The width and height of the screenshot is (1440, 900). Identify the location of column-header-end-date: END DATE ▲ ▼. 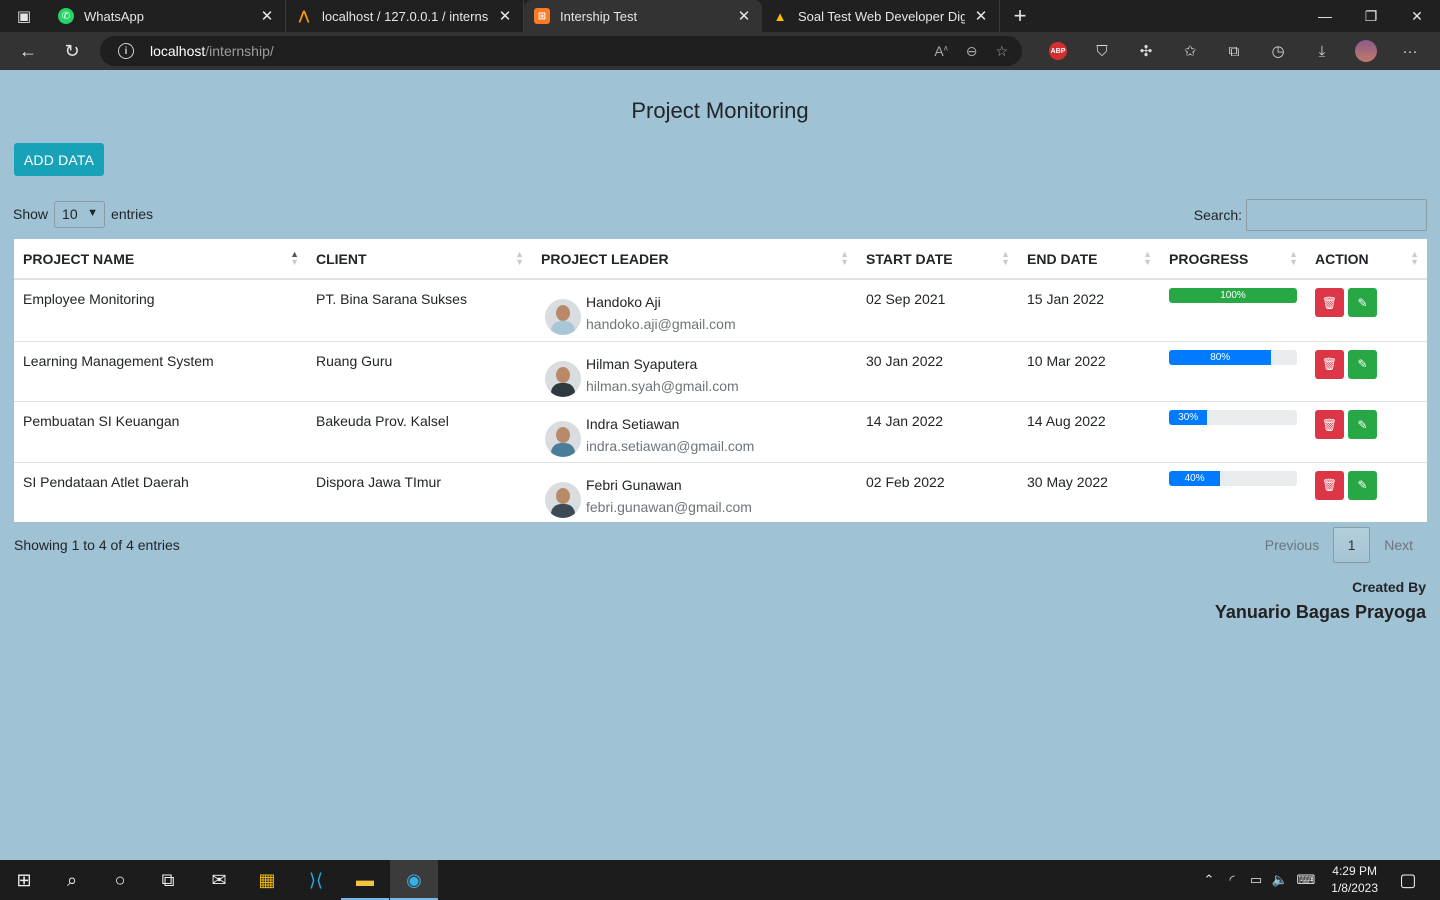
(1089, 258).